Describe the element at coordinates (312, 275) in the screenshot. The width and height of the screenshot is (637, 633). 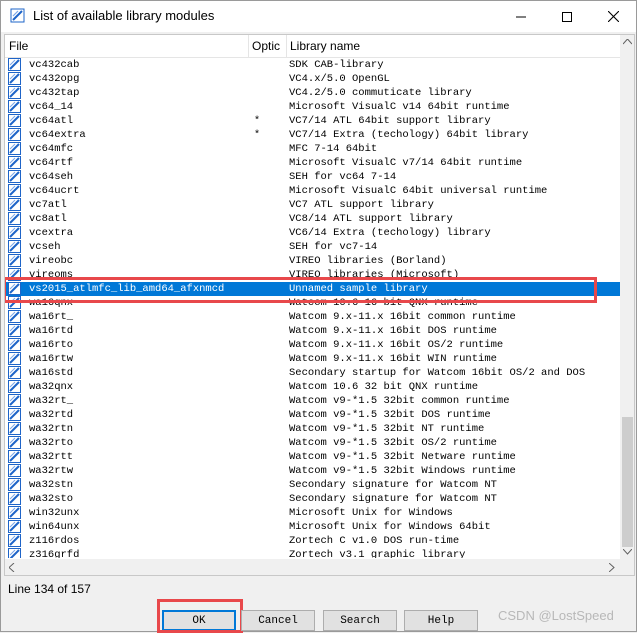
I see `list-item: vireoms VIREO libraries (Microsoft)` at that location.